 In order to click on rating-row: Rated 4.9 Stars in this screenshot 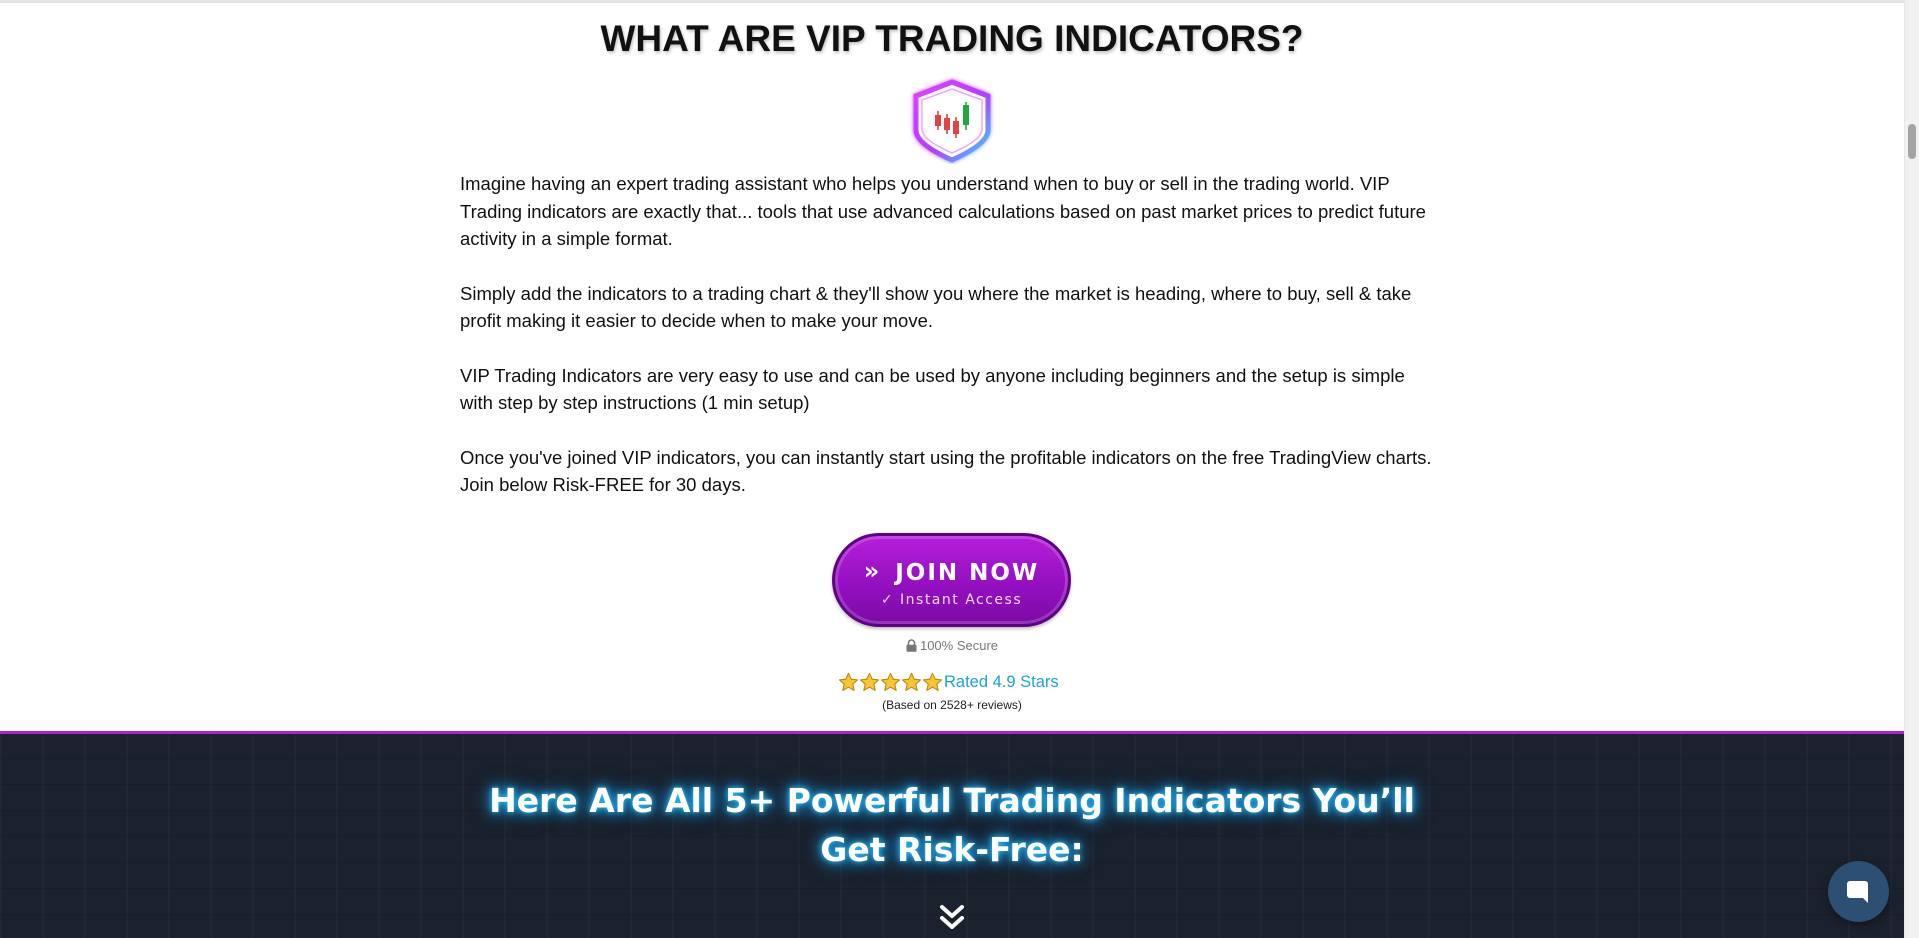, I will do `click(948, 683)`.